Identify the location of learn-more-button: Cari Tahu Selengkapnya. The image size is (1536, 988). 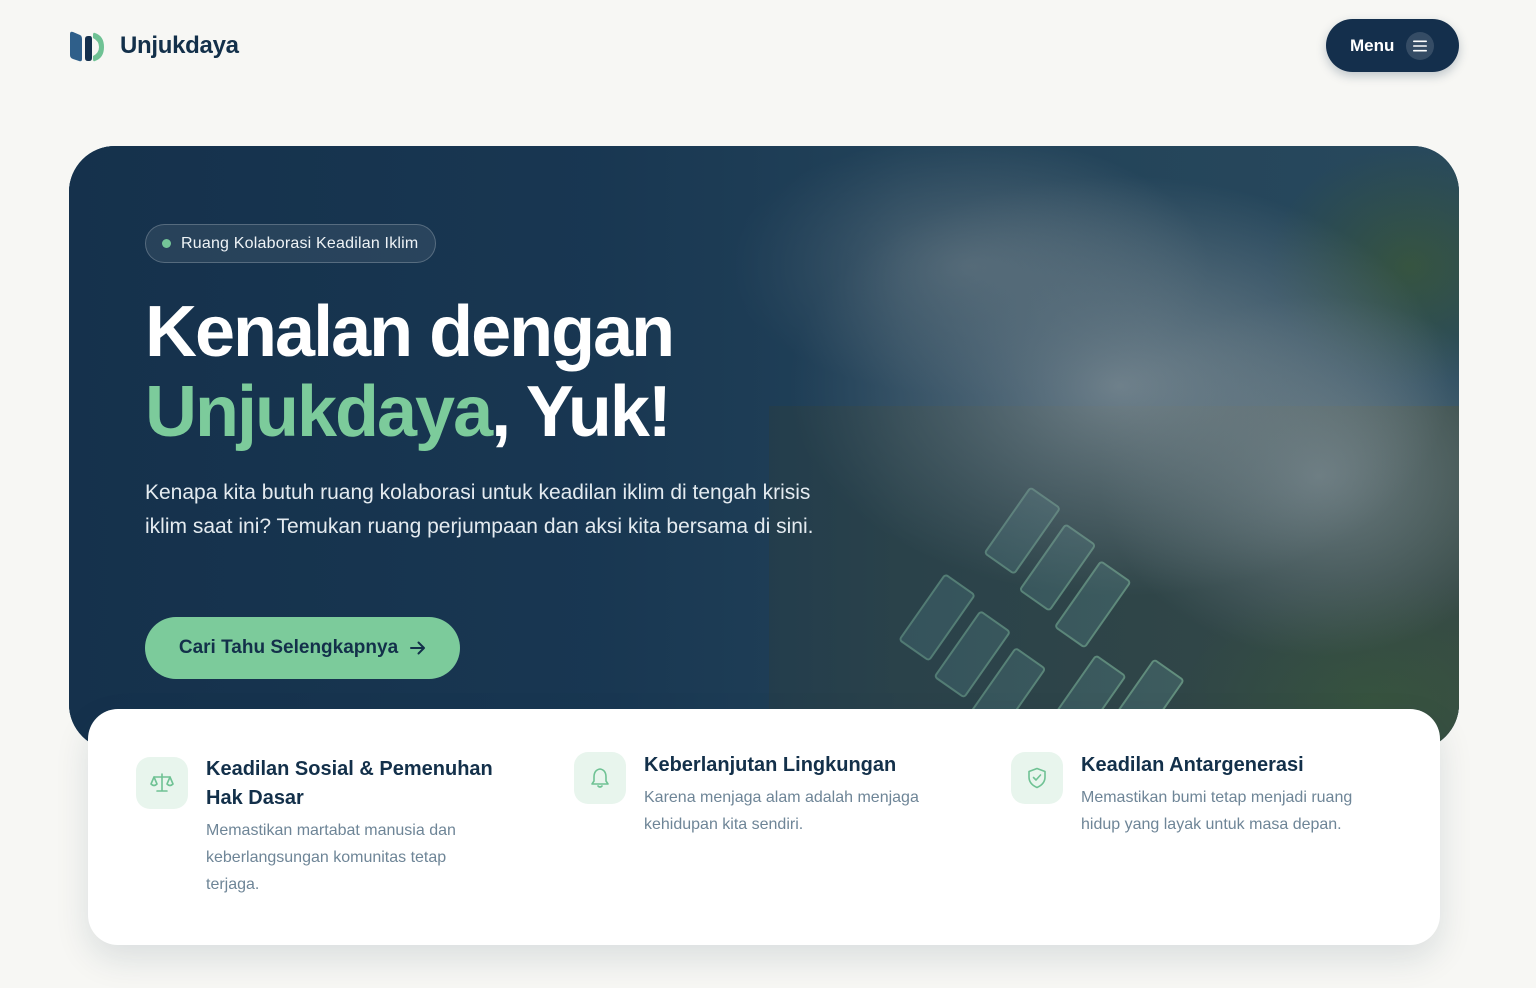
(302, 648).